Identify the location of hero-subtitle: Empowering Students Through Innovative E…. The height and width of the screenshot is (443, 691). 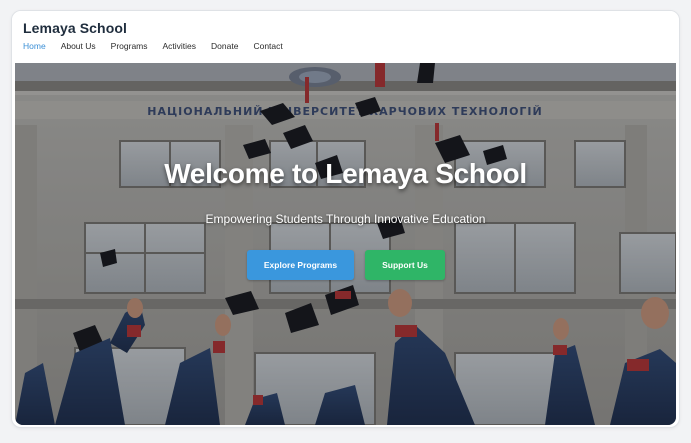
(345, 219).